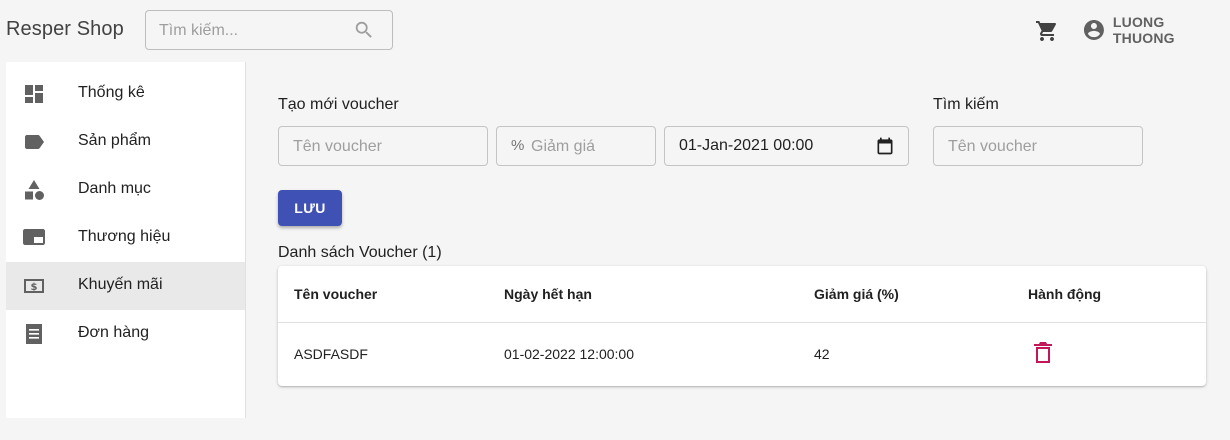 The height and width of the screenshot is (440, 1230). I want to click on sidebar-item-orders: Đơn hàng, so click(125, 334).